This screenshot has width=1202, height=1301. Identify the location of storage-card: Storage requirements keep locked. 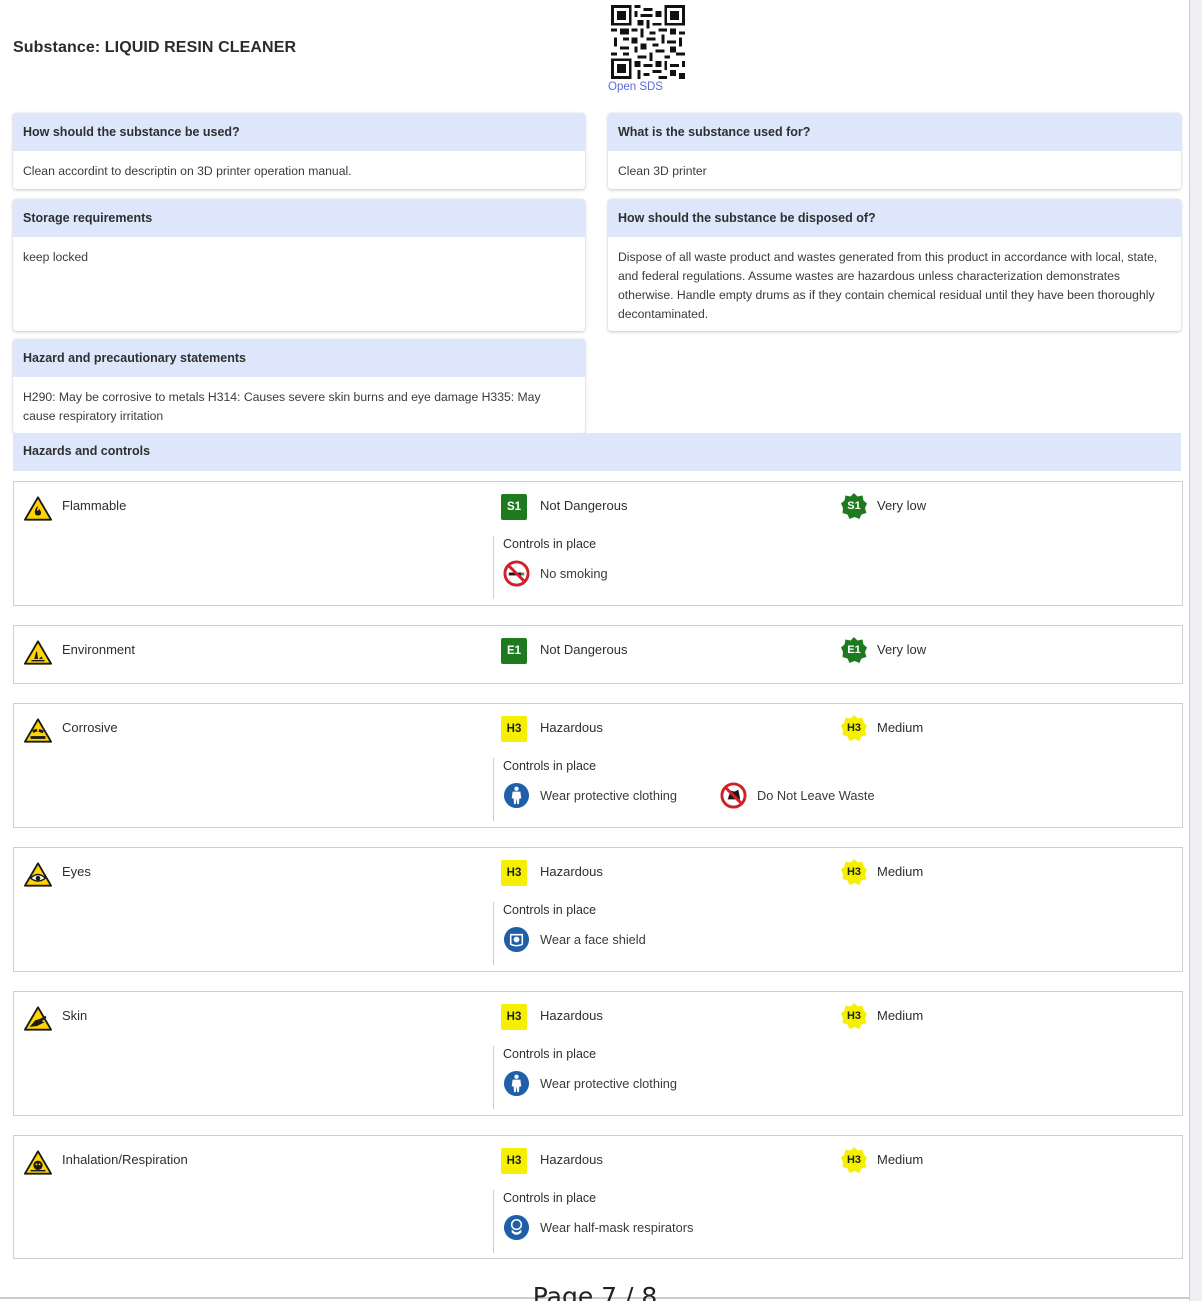
(299, 265).